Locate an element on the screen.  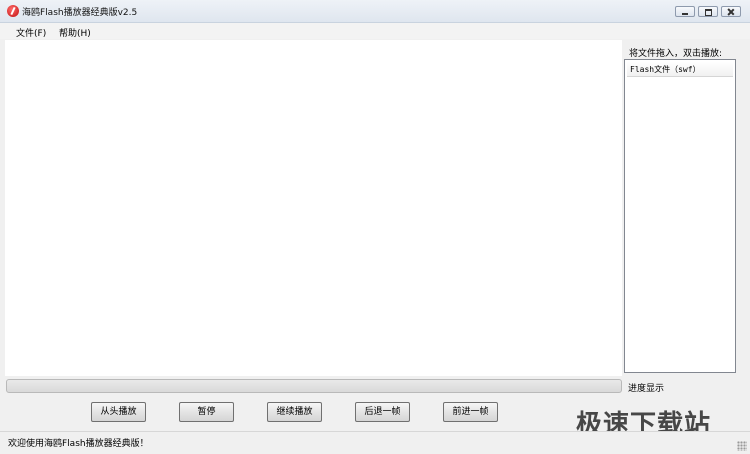
file-list: Flash文件（swf） is located at coordinates (680, 216).